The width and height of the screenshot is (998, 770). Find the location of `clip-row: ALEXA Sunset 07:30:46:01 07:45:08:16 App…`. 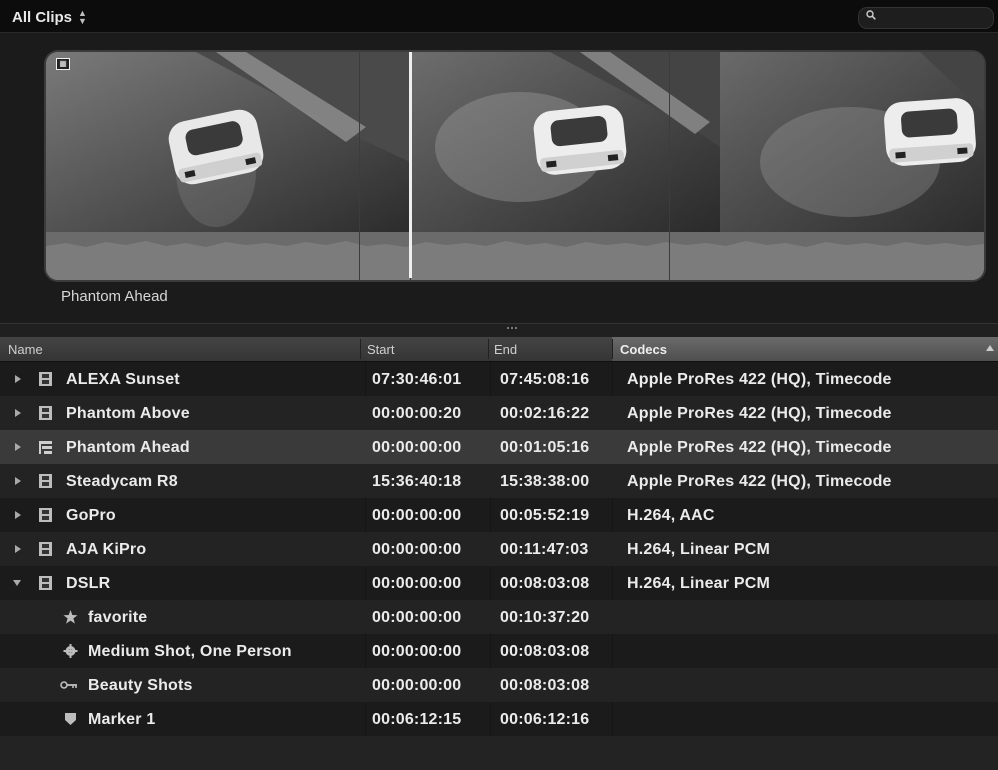

clip-row: ALEXA Sunset 07:30:46:01 07:45:08:16 App… is located at coordinates (499, 379).